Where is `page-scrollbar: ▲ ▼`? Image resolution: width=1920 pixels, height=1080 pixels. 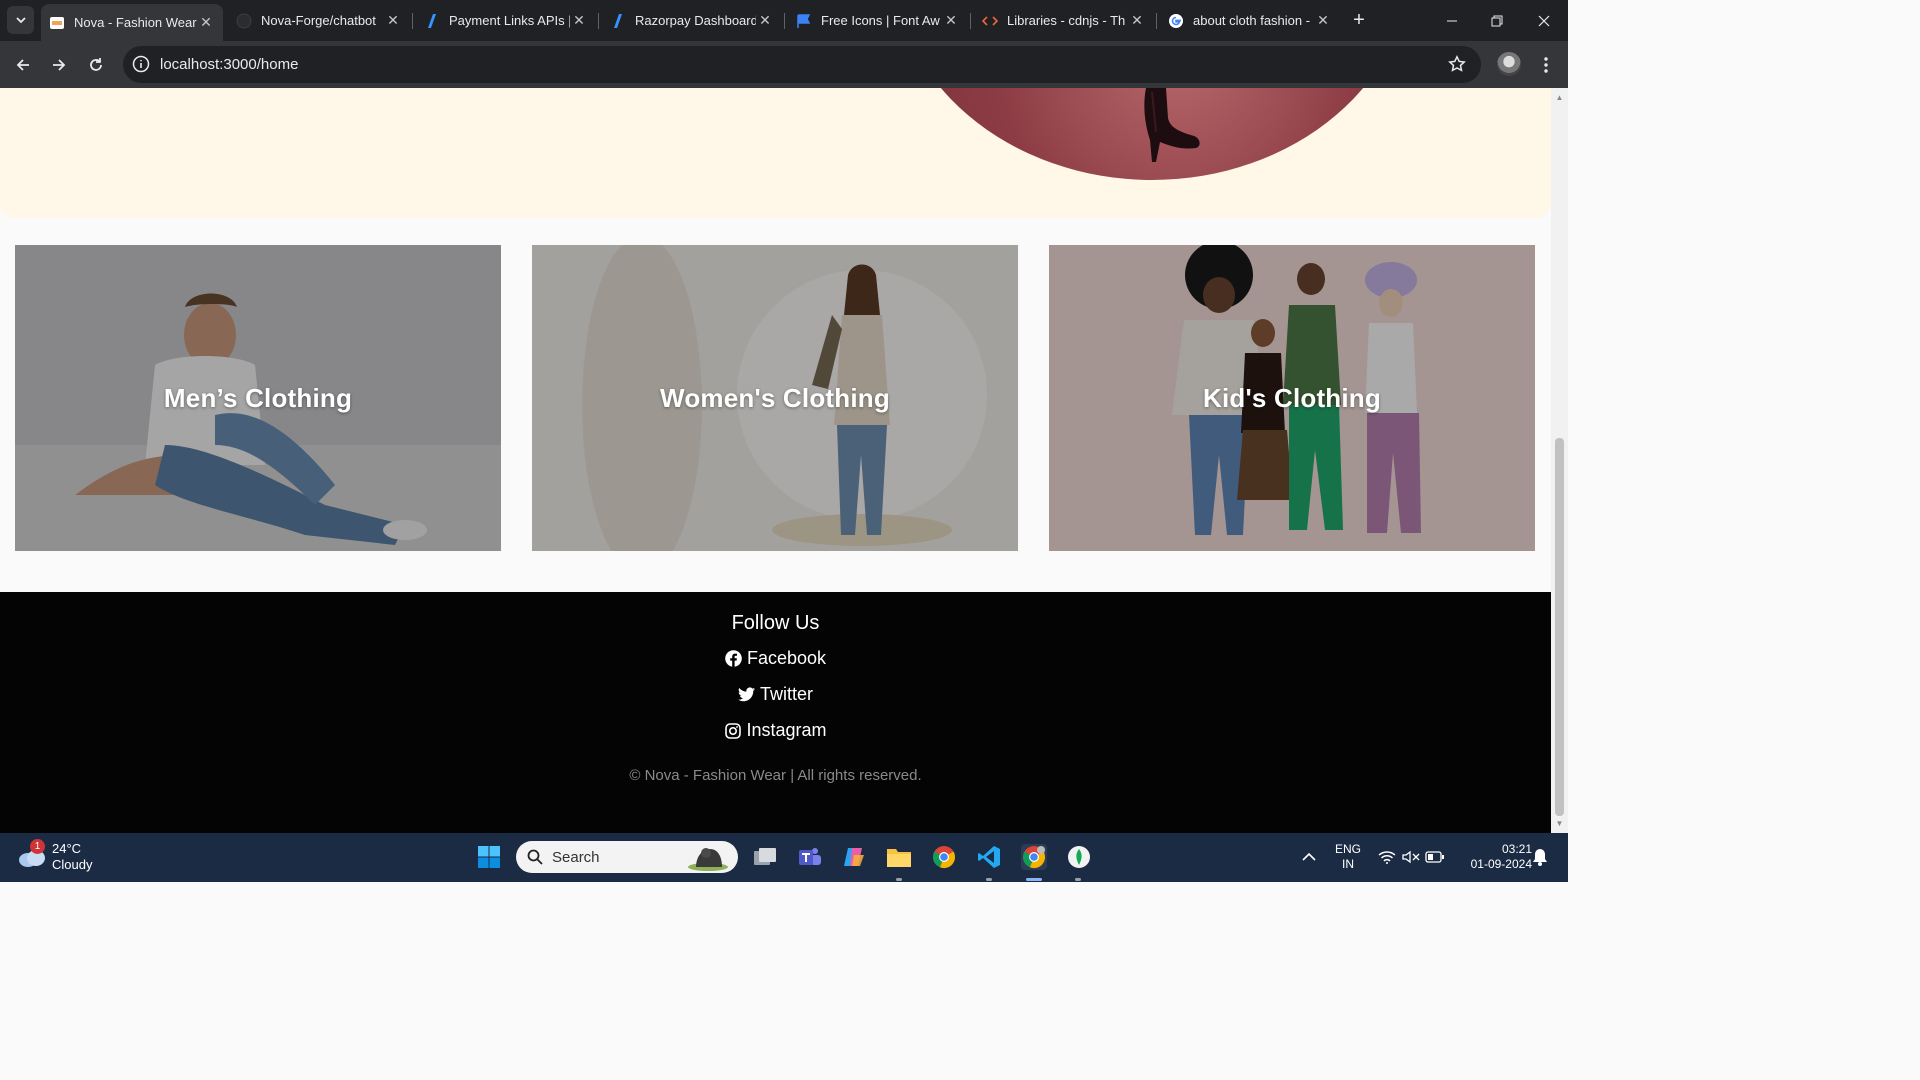
page-scrollbar: ▲ ▼ is located at coordinates (1559, 460).